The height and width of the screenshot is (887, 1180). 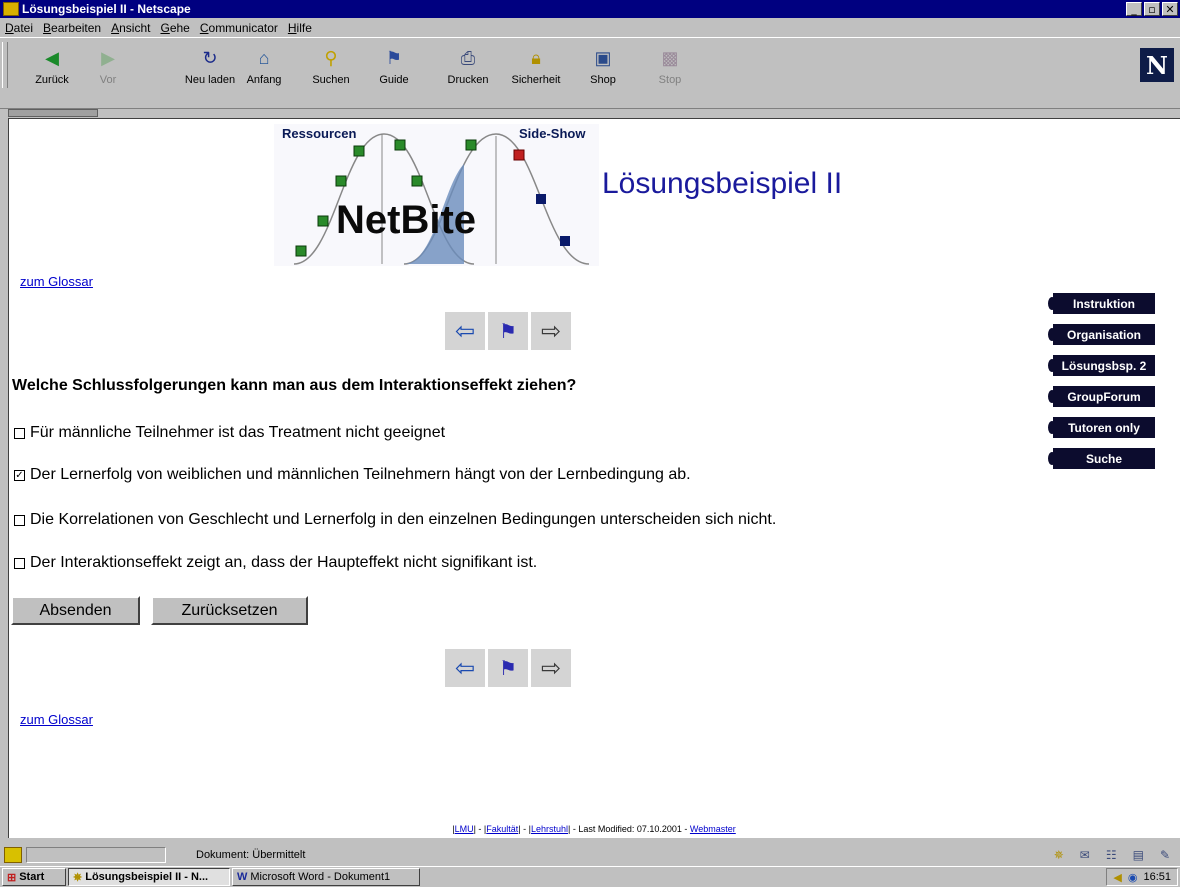 What do you see at coordinates (1117, 877) in the screenshot?
I see `speaker-icon: ◀` at bounding box center [1117, 877].